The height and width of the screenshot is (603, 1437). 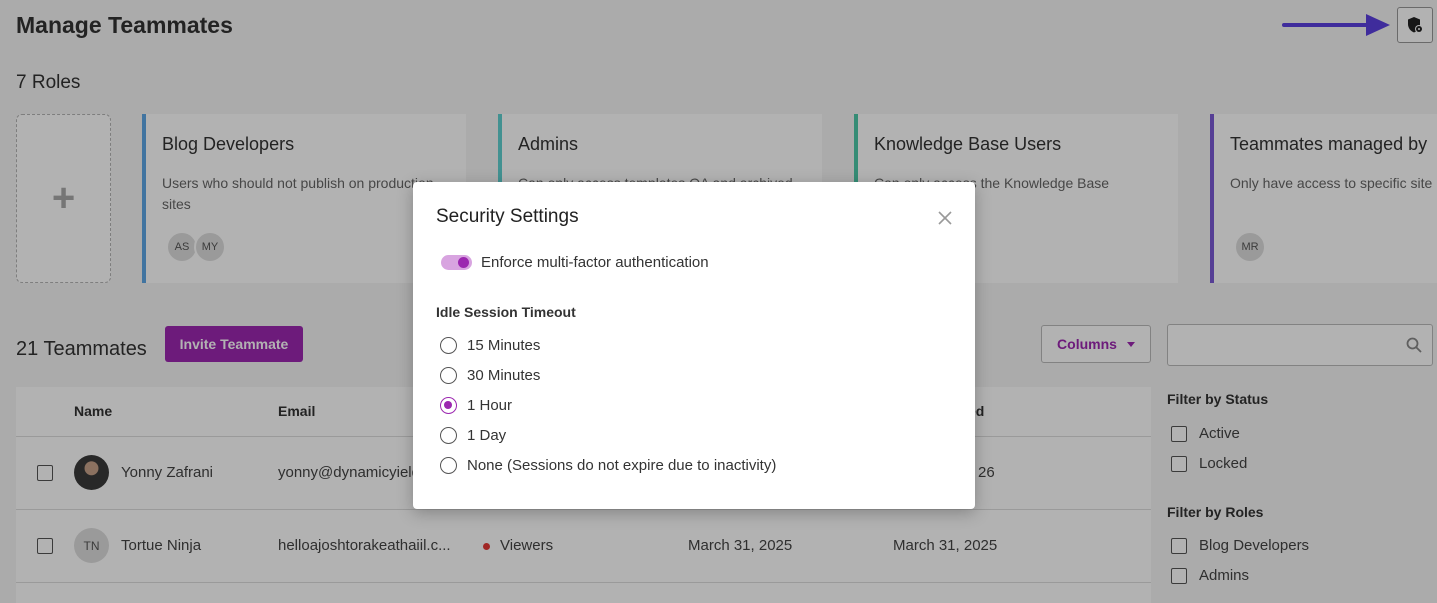 I want to click on close-button, so click(x=945, y=218).